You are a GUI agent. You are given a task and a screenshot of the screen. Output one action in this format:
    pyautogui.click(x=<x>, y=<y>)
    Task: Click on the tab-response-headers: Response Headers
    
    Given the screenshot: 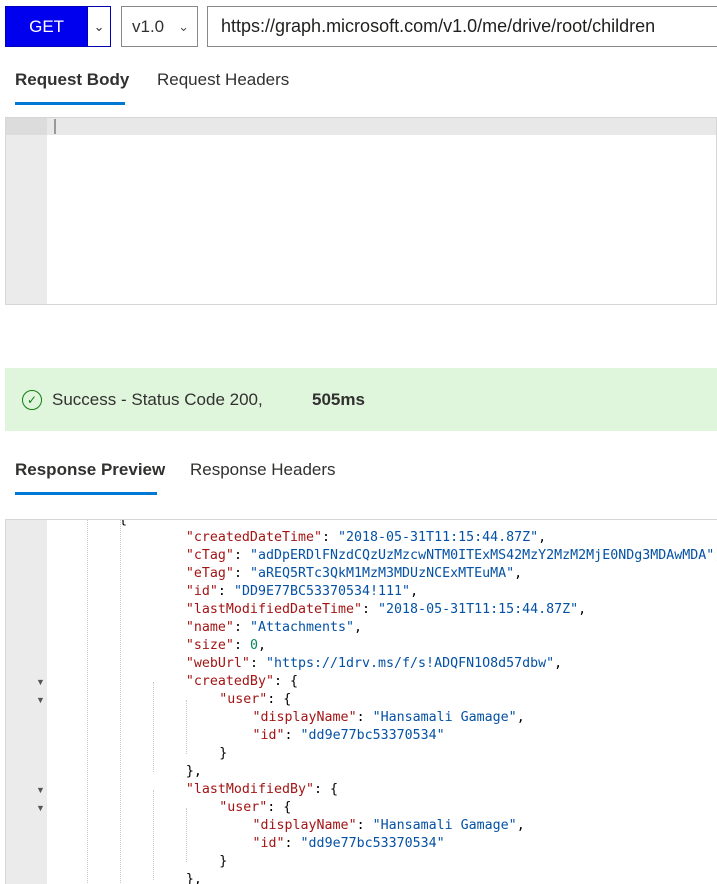 What is the action you would take?
    pyautogui.click(x=263, y=470)
    